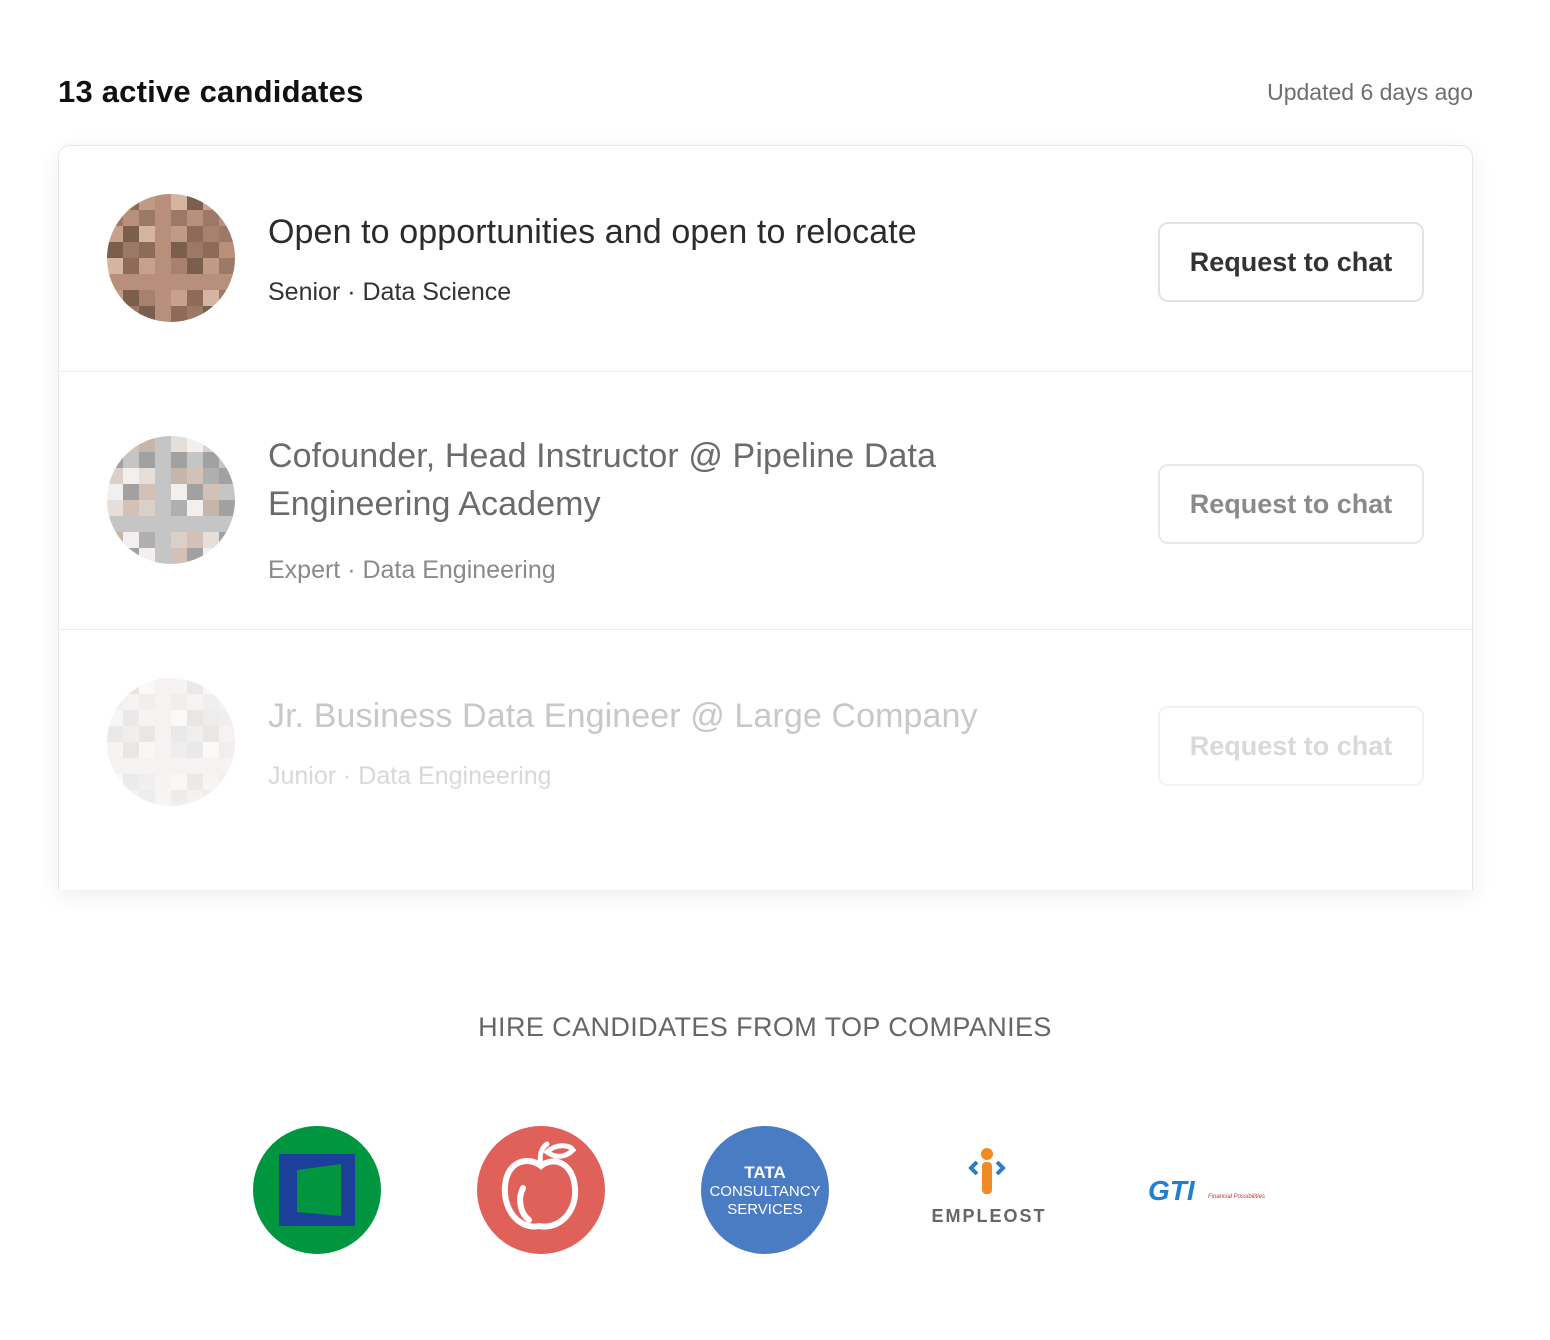 This screenshot has height=1340, width=1550. Describe the element at coordinates (765, 1172) in the screenshot. I see `tcs-logo-line-1: TATA` at that location.